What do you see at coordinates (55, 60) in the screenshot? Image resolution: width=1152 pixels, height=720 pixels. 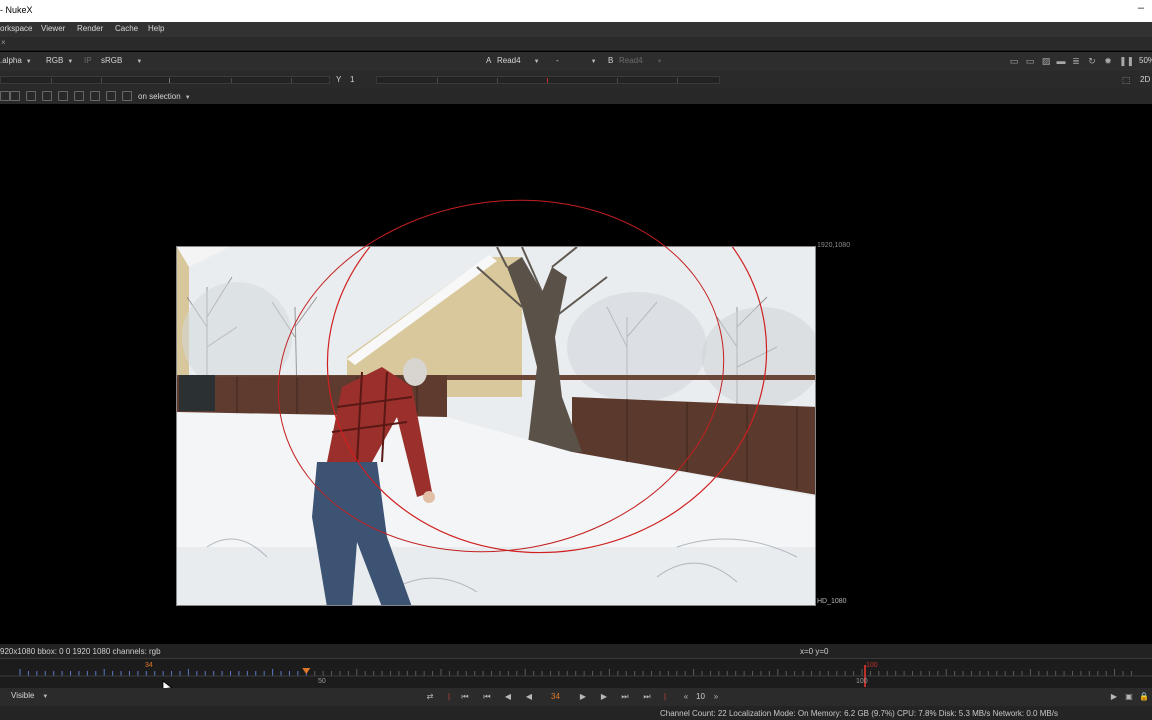 I see `channel-mode-value: RGB` at bounding box center [55, 60].